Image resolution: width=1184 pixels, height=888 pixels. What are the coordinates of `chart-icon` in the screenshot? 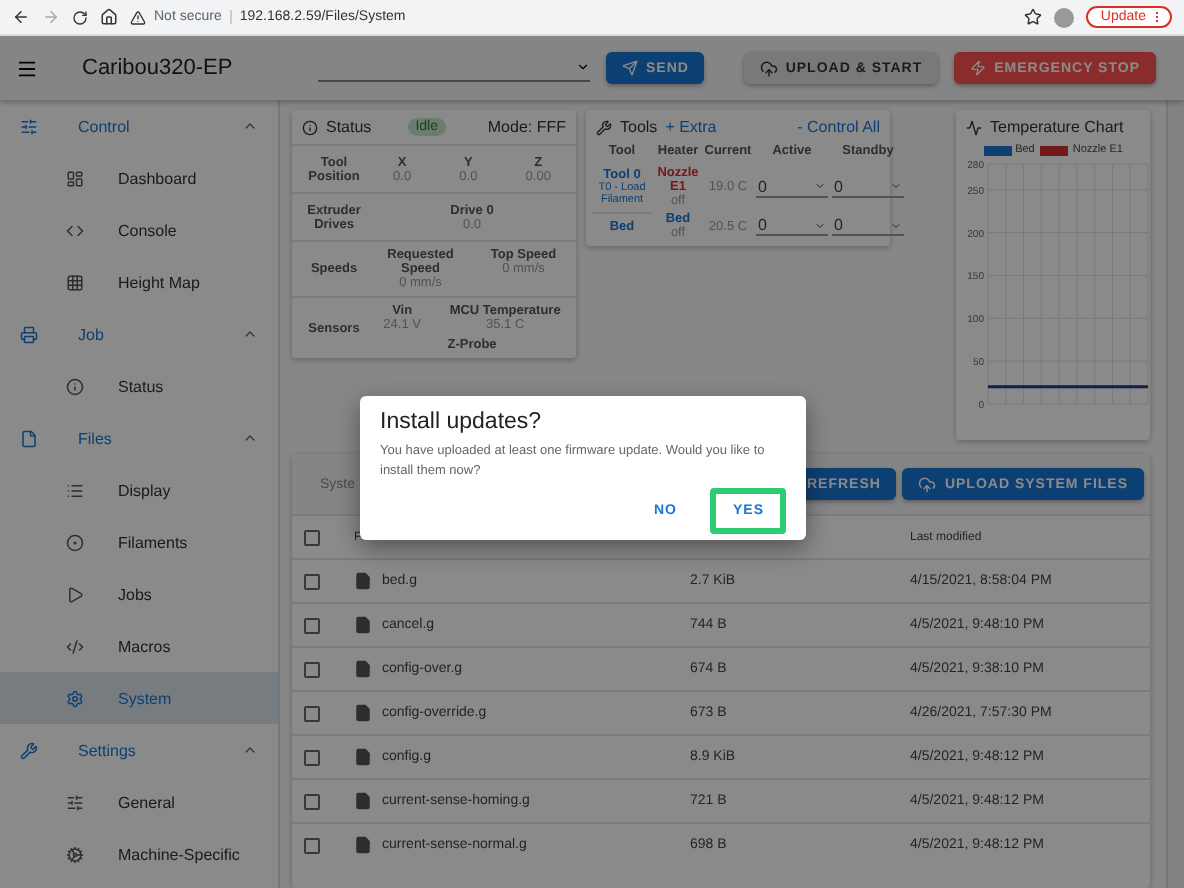 It's located at (974, 127).